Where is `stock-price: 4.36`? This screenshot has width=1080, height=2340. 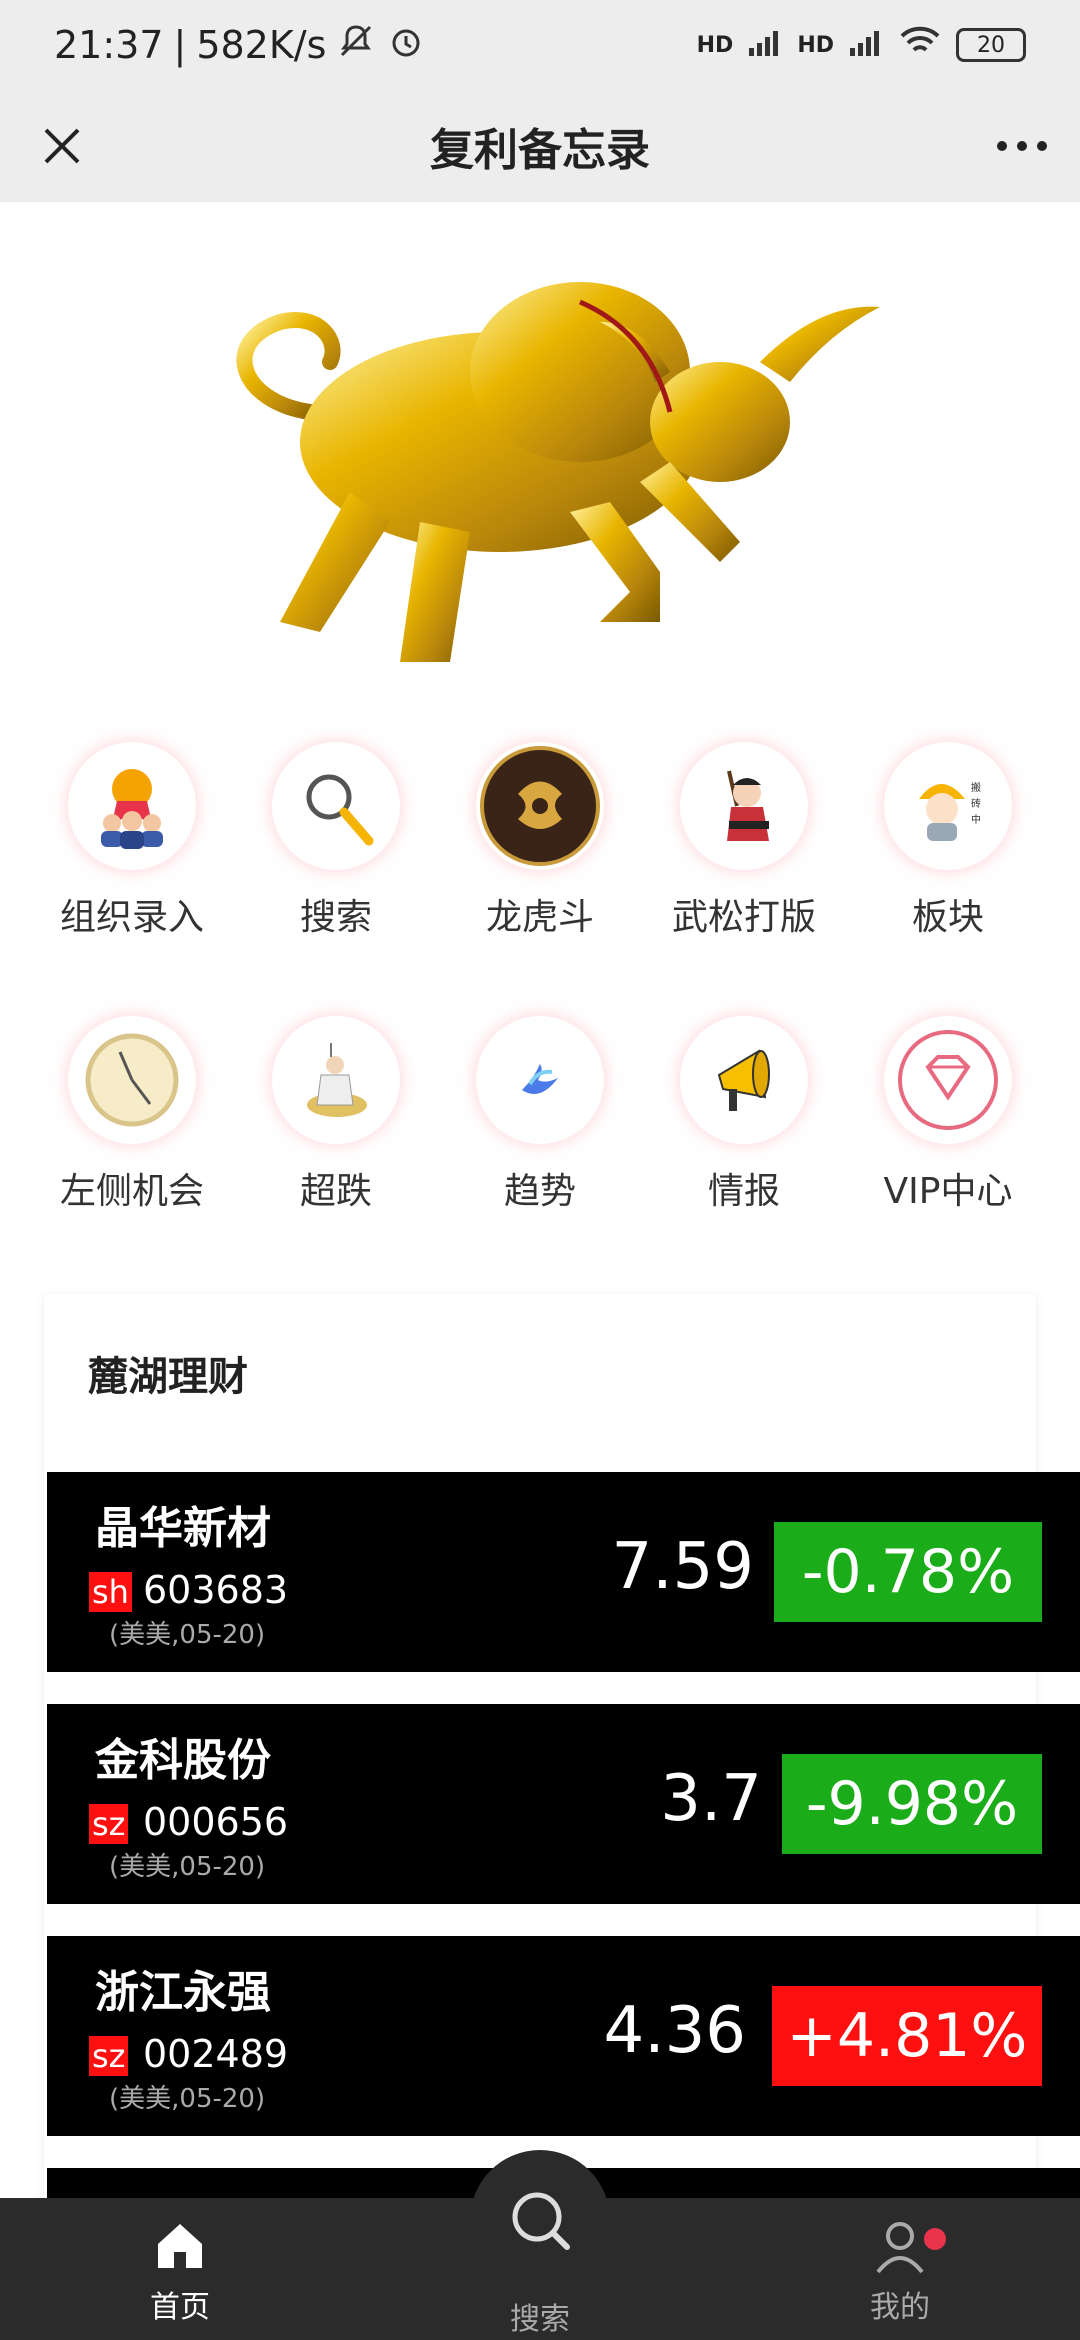 stock-price: 4.36 is located at coordinates (675, 2031).